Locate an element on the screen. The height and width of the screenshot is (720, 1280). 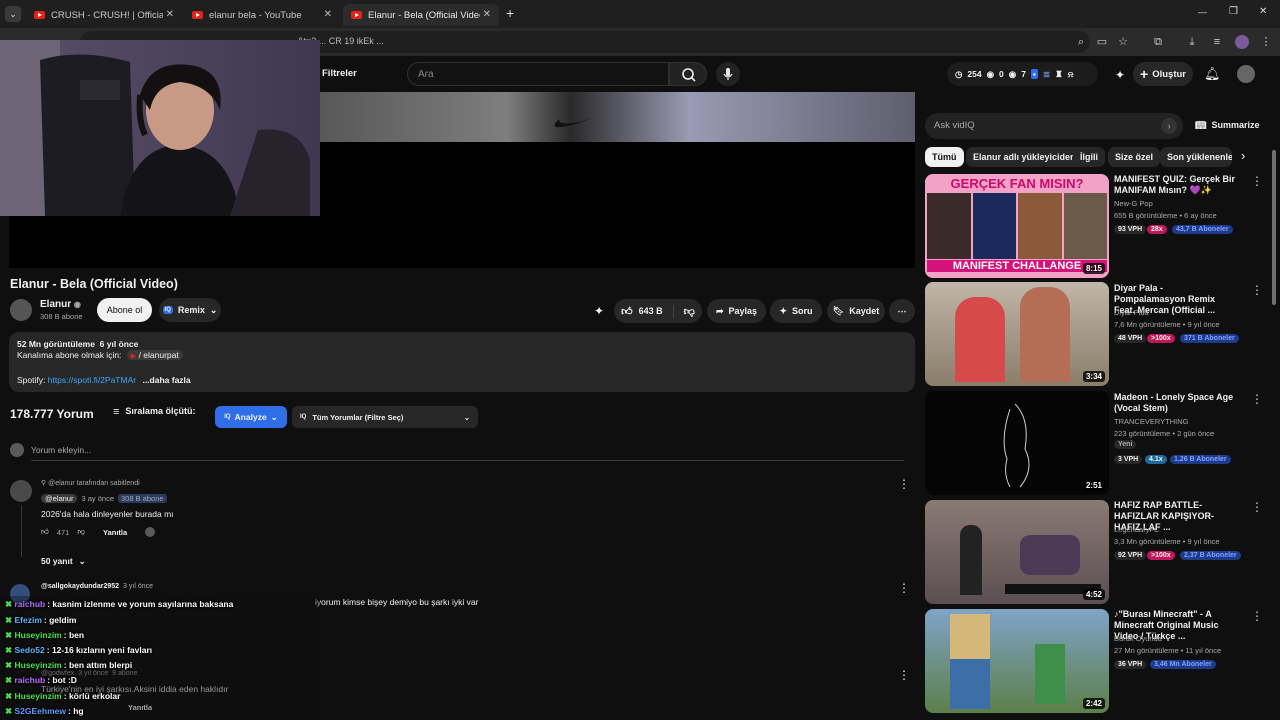
book-icon: 📖︎ is located at coordinates (1201, 125).